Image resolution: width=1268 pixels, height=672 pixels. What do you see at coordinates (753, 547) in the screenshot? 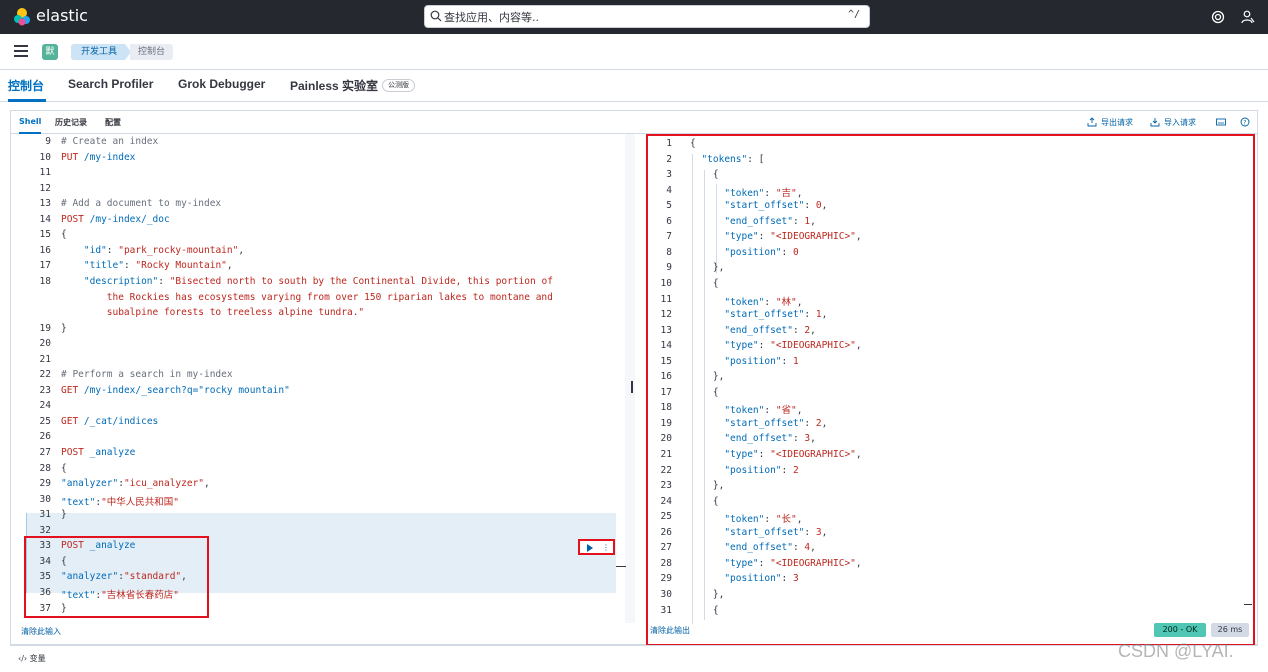
I see `output-code-line: "end_offset": 4,` at bounding box center [753, 547].